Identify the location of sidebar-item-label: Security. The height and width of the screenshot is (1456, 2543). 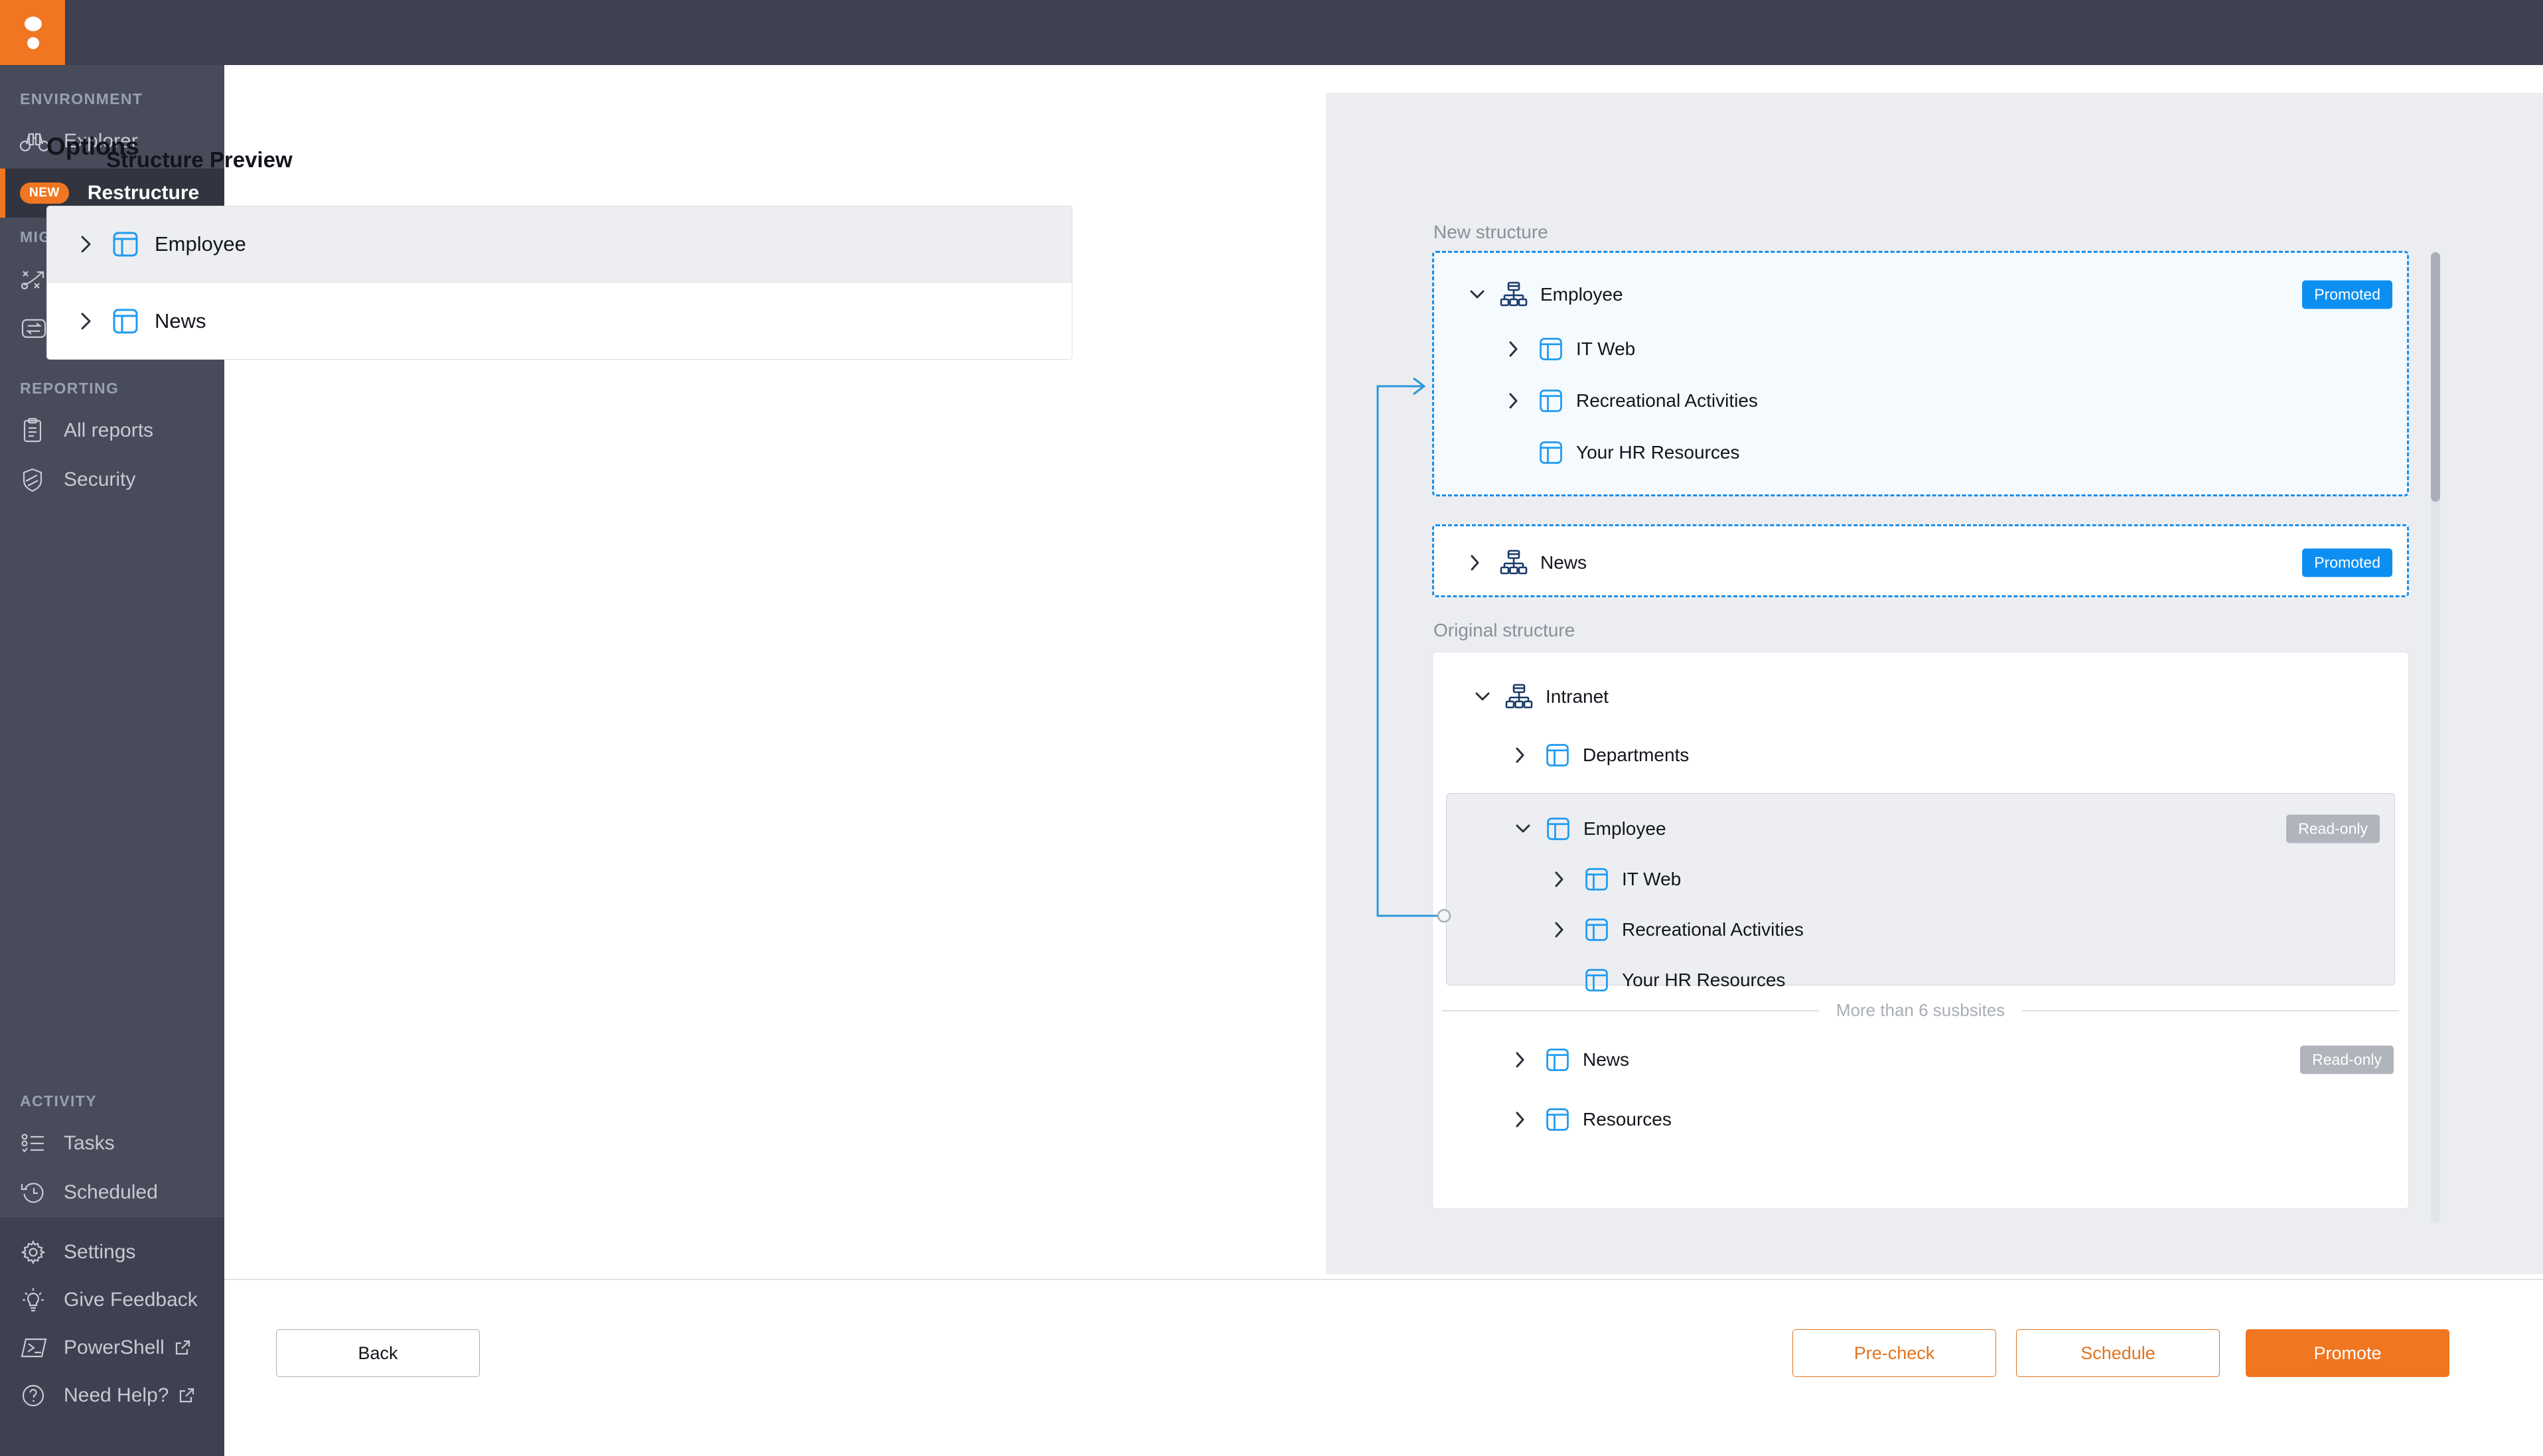
(100, 479).